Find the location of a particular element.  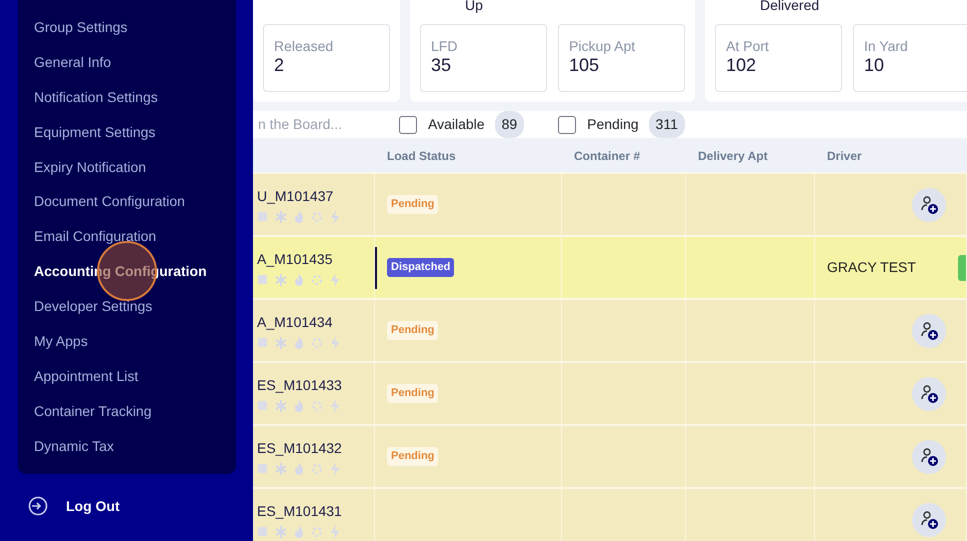

stat-value: 35 is located at coordinates (441, 65).